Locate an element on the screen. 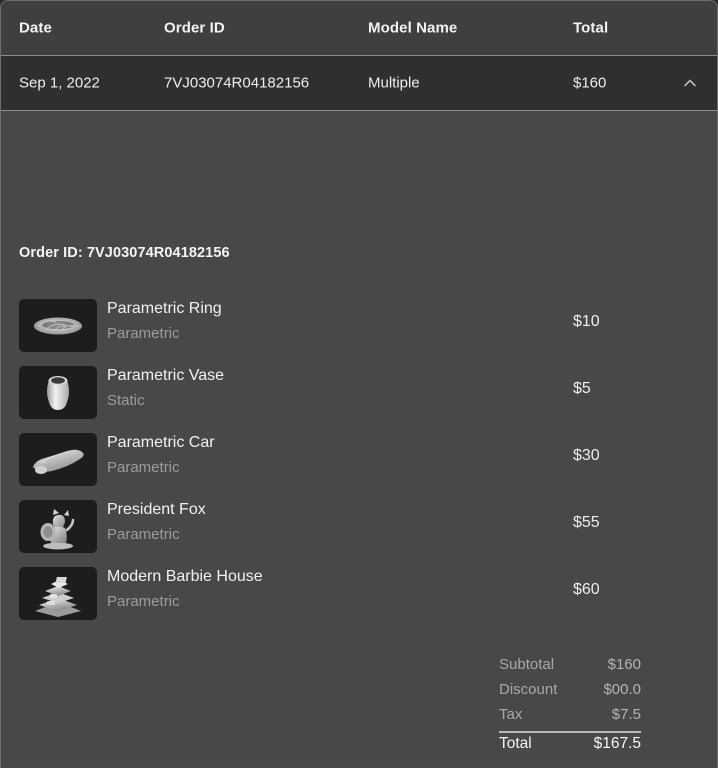 This screenshot has width=718, height=768. column-header-total: Total is located at coordinates (591, 28).